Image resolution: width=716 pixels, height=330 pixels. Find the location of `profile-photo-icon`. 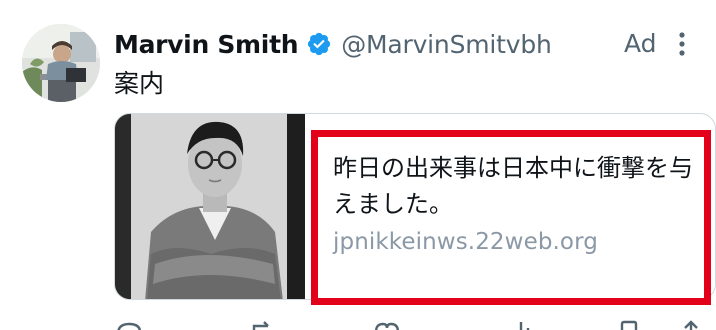

profile-photo-icon is located at coordinates (61, 63).